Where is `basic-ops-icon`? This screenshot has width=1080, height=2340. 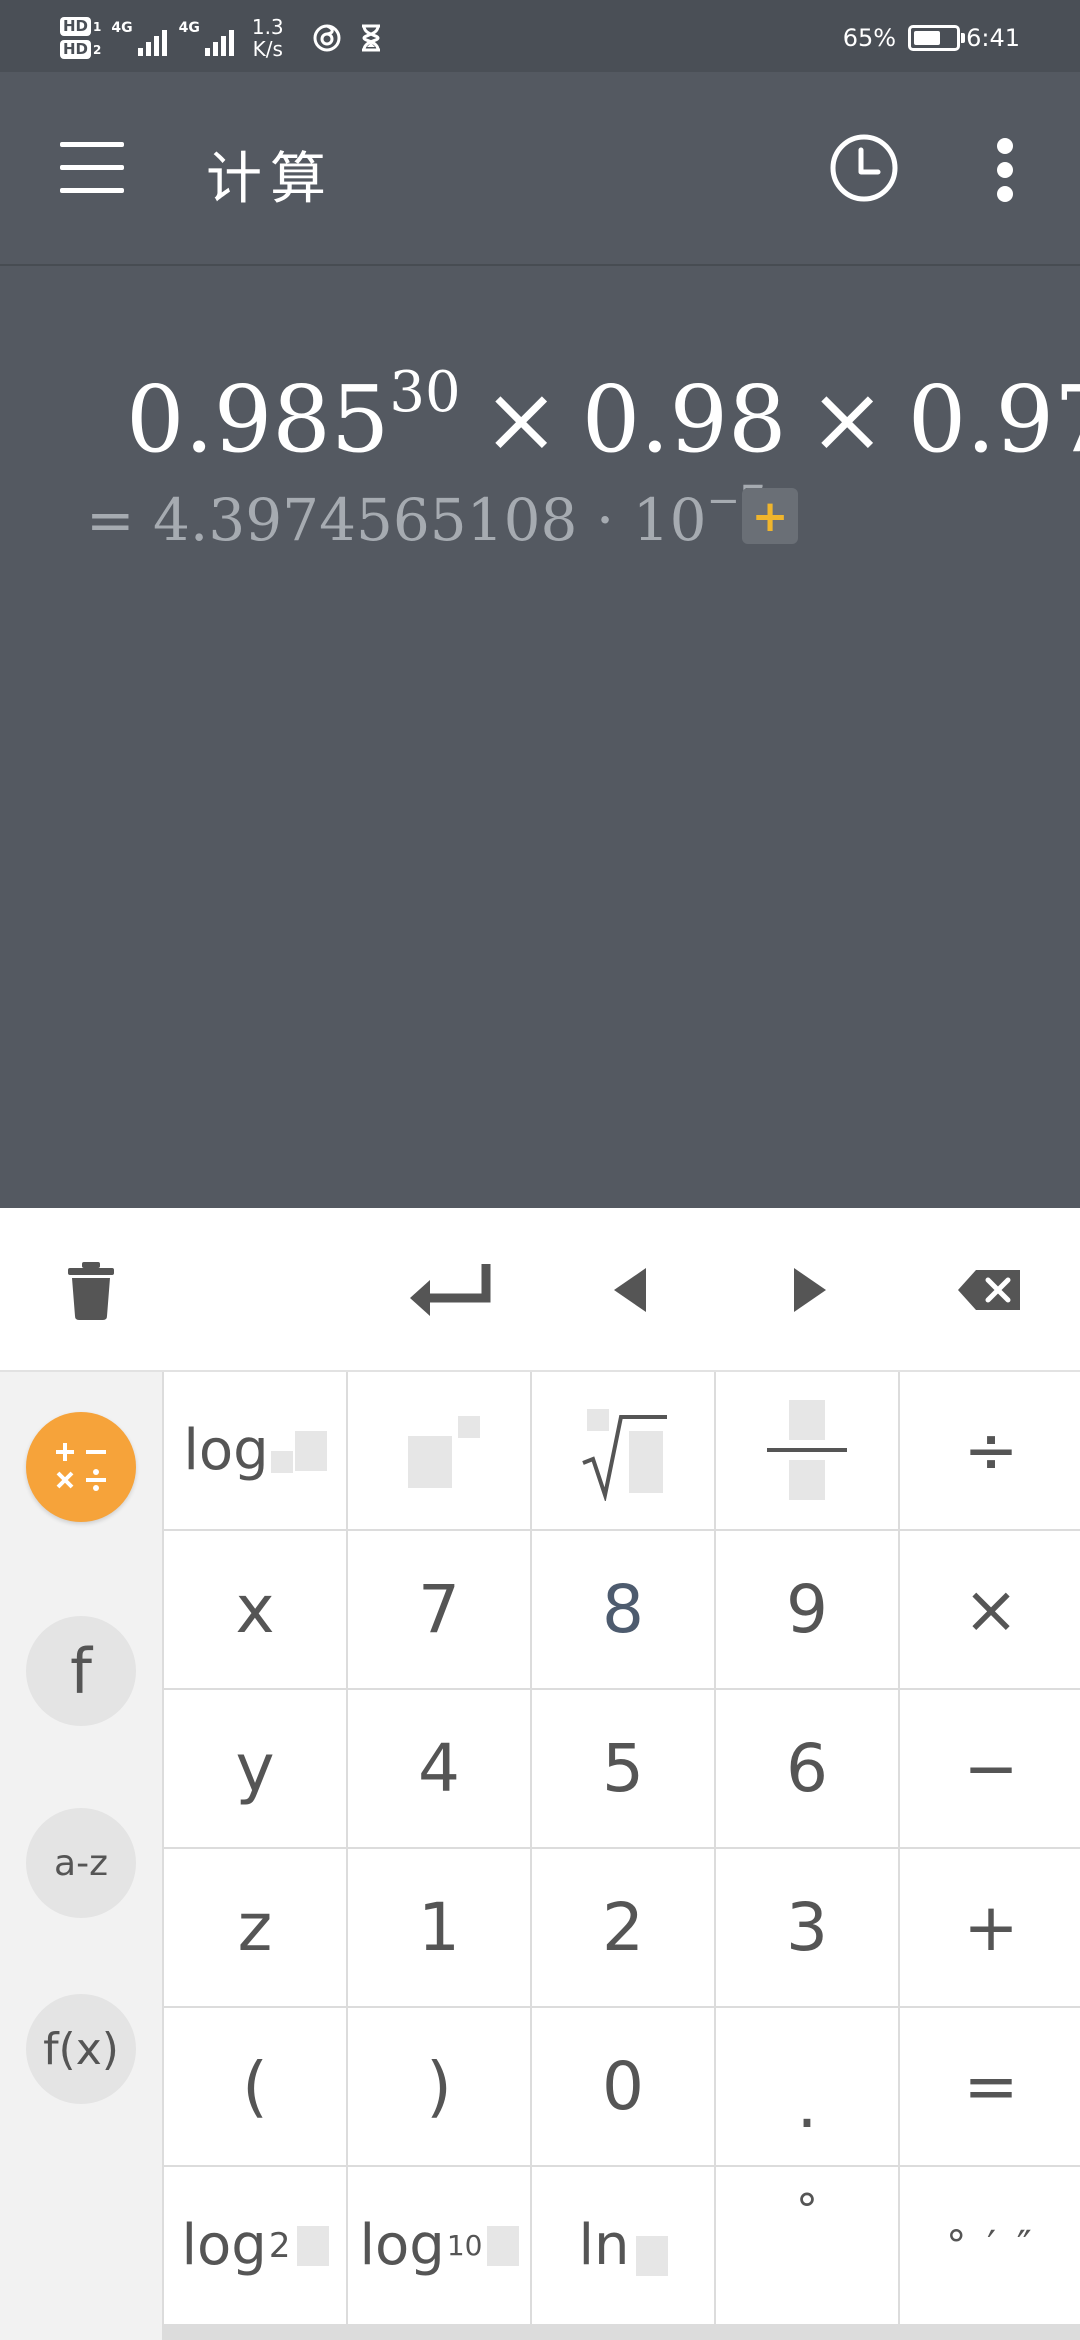 basic-ops-icon is located at coordinates (81, 1467).